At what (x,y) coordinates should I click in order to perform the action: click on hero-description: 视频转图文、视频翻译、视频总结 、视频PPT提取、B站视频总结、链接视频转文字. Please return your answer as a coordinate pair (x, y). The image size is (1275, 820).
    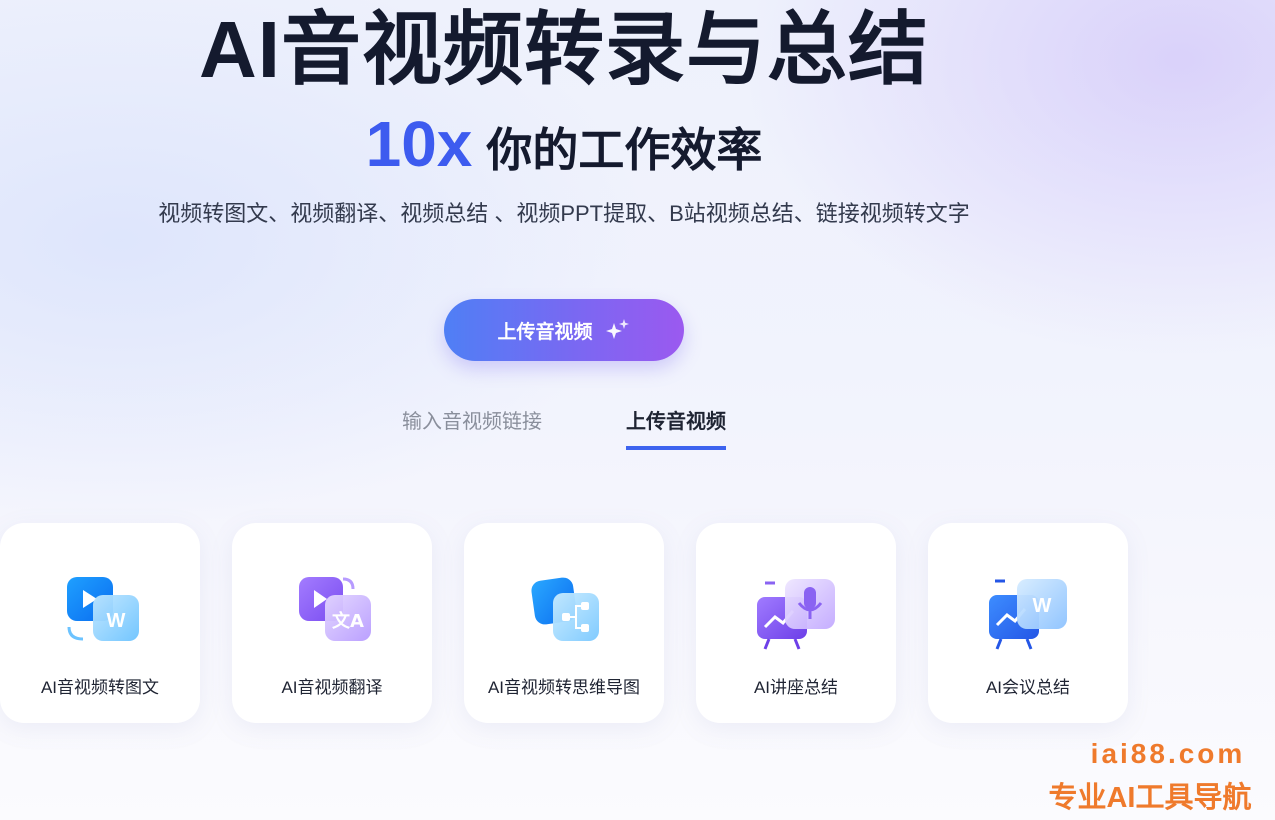
    Looking at the image, I should click on (564, 213).